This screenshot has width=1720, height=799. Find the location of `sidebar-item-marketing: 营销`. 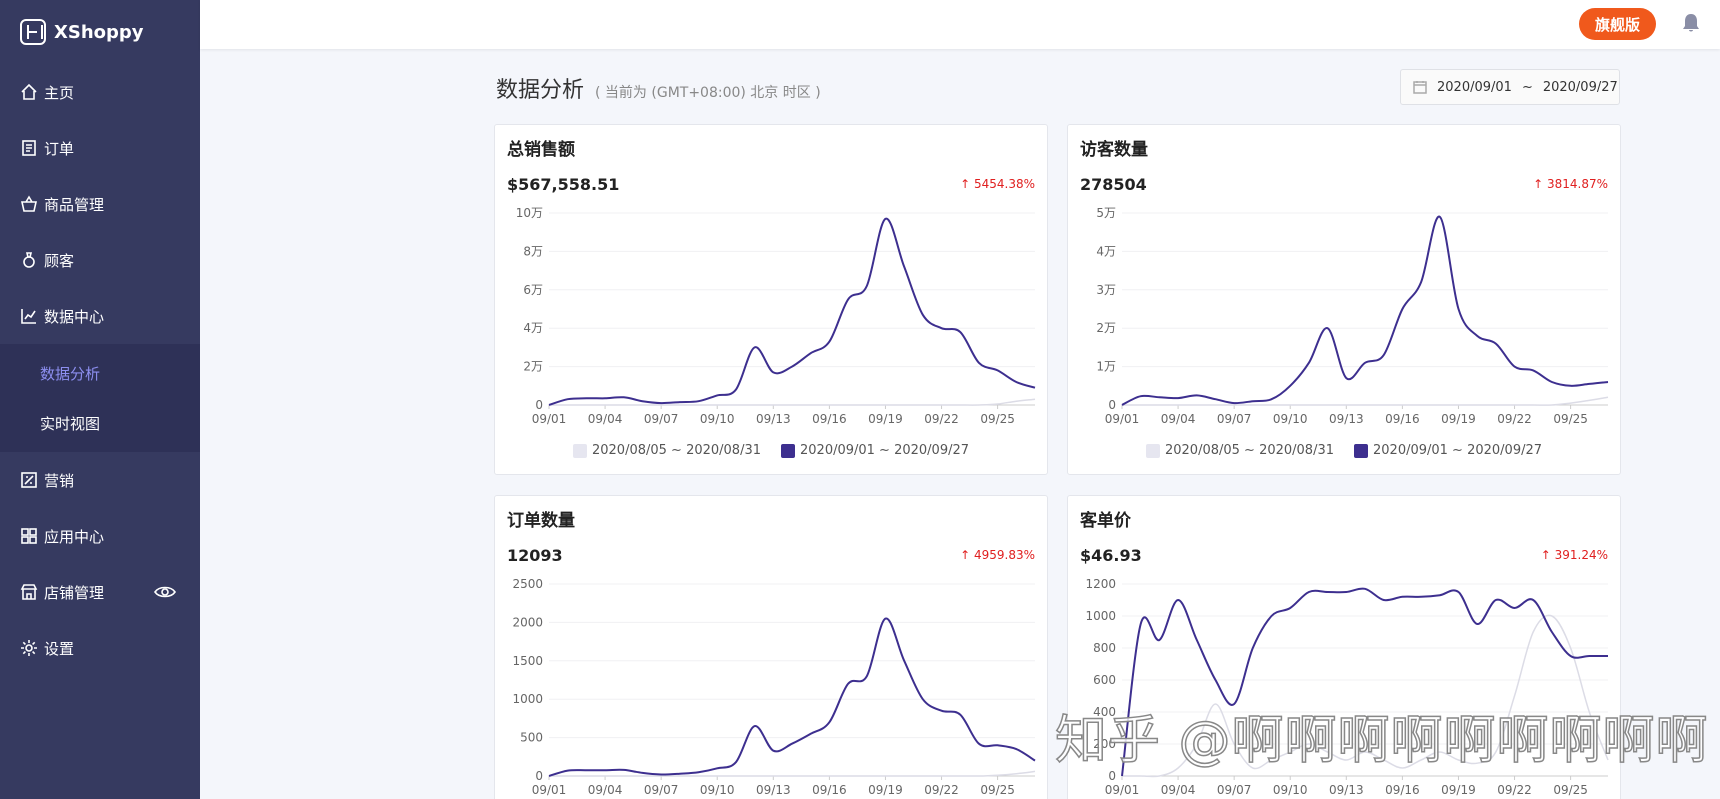

sidebar-item-marketing: 营销 is located at coordinates (100, 480).